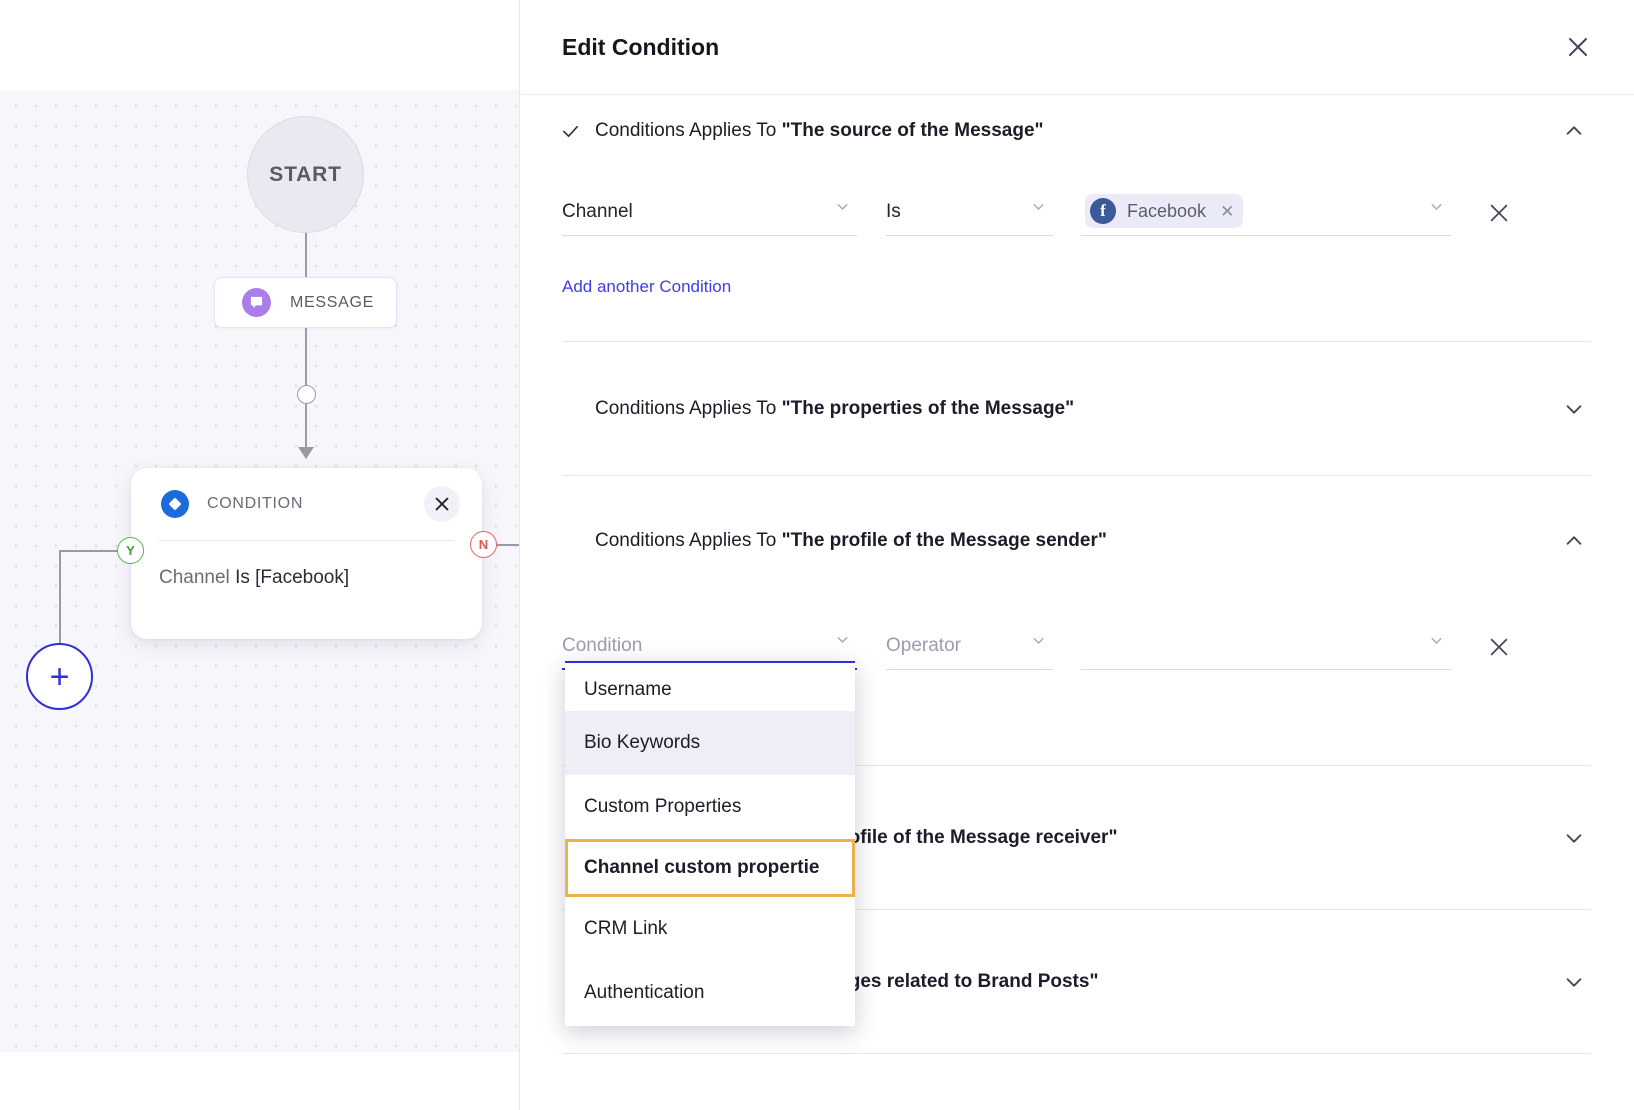 This screenshot has height=1110, width=1634. Describe the element at coordinates (912, 130) in the screenshot. I see `section-target: "The source of the Message"` at that location.